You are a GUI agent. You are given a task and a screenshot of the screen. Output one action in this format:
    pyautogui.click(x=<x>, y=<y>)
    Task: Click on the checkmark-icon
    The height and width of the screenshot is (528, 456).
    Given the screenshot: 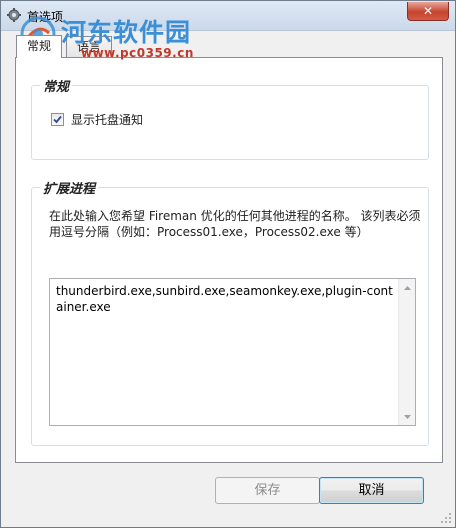 What is the action you would take?
    pyautogui.click(x=57, y=119)
    